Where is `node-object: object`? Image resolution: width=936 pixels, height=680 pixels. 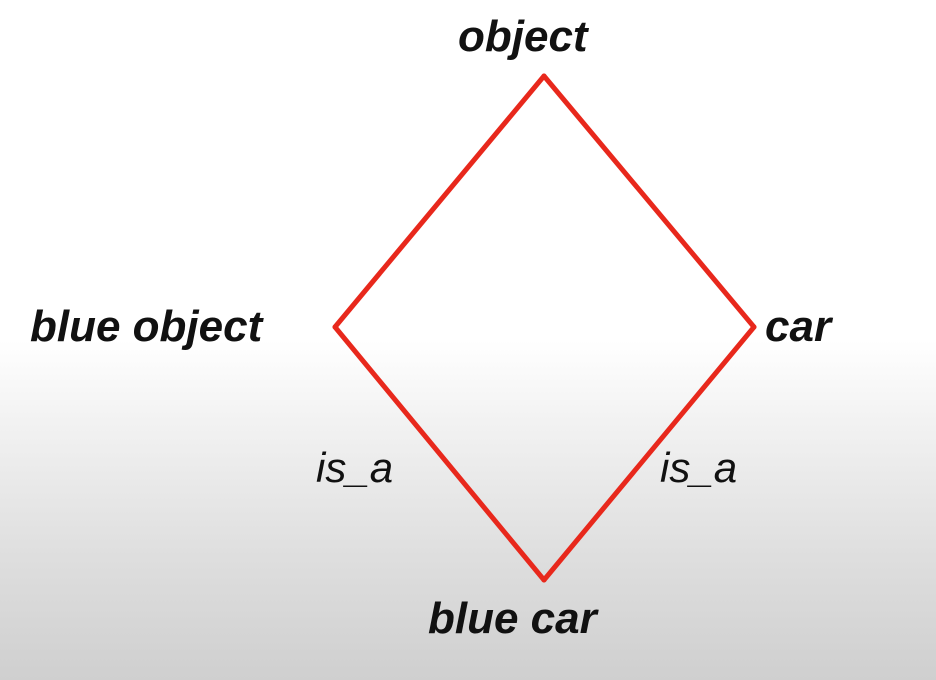 node-object: object is located at coordinates (523, 36).